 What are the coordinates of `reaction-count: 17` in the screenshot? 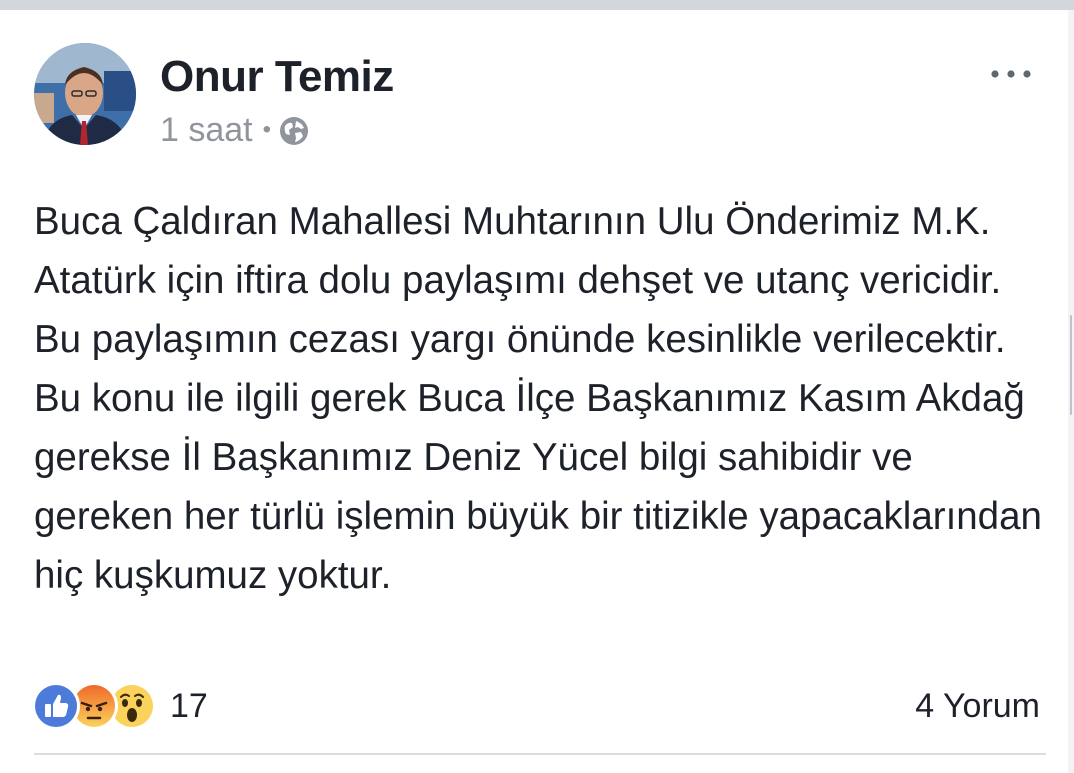 It's located at (189, 706).